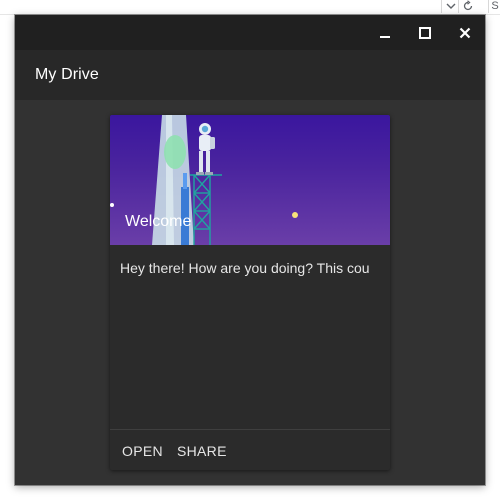 The height and width of the screenshot is (500, 500). What do you see at coordinates (250, 7) in the screenshot?
I see `browser-chrome: S` at bounding box center [250, 7].